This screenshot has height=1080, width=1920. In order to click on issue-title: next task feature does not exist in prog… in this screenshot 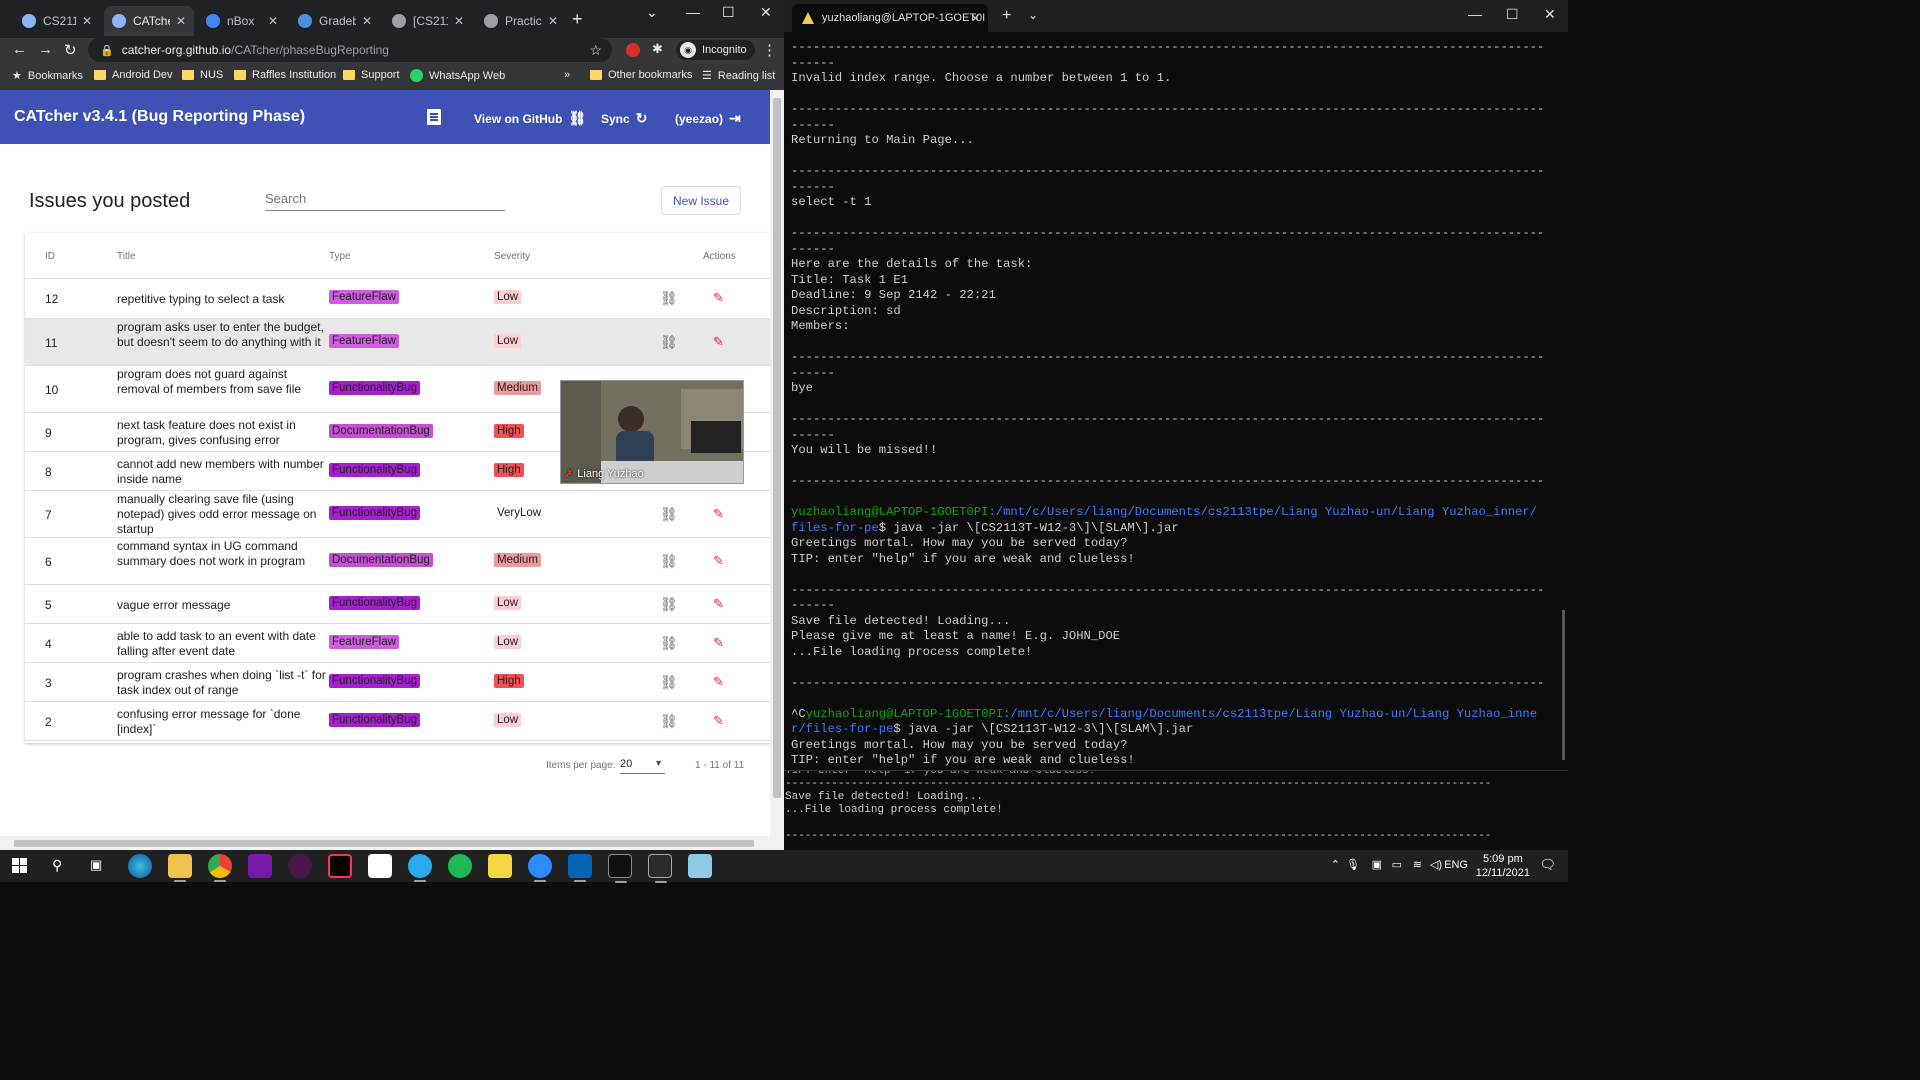, I will do `click(222, 433)`.